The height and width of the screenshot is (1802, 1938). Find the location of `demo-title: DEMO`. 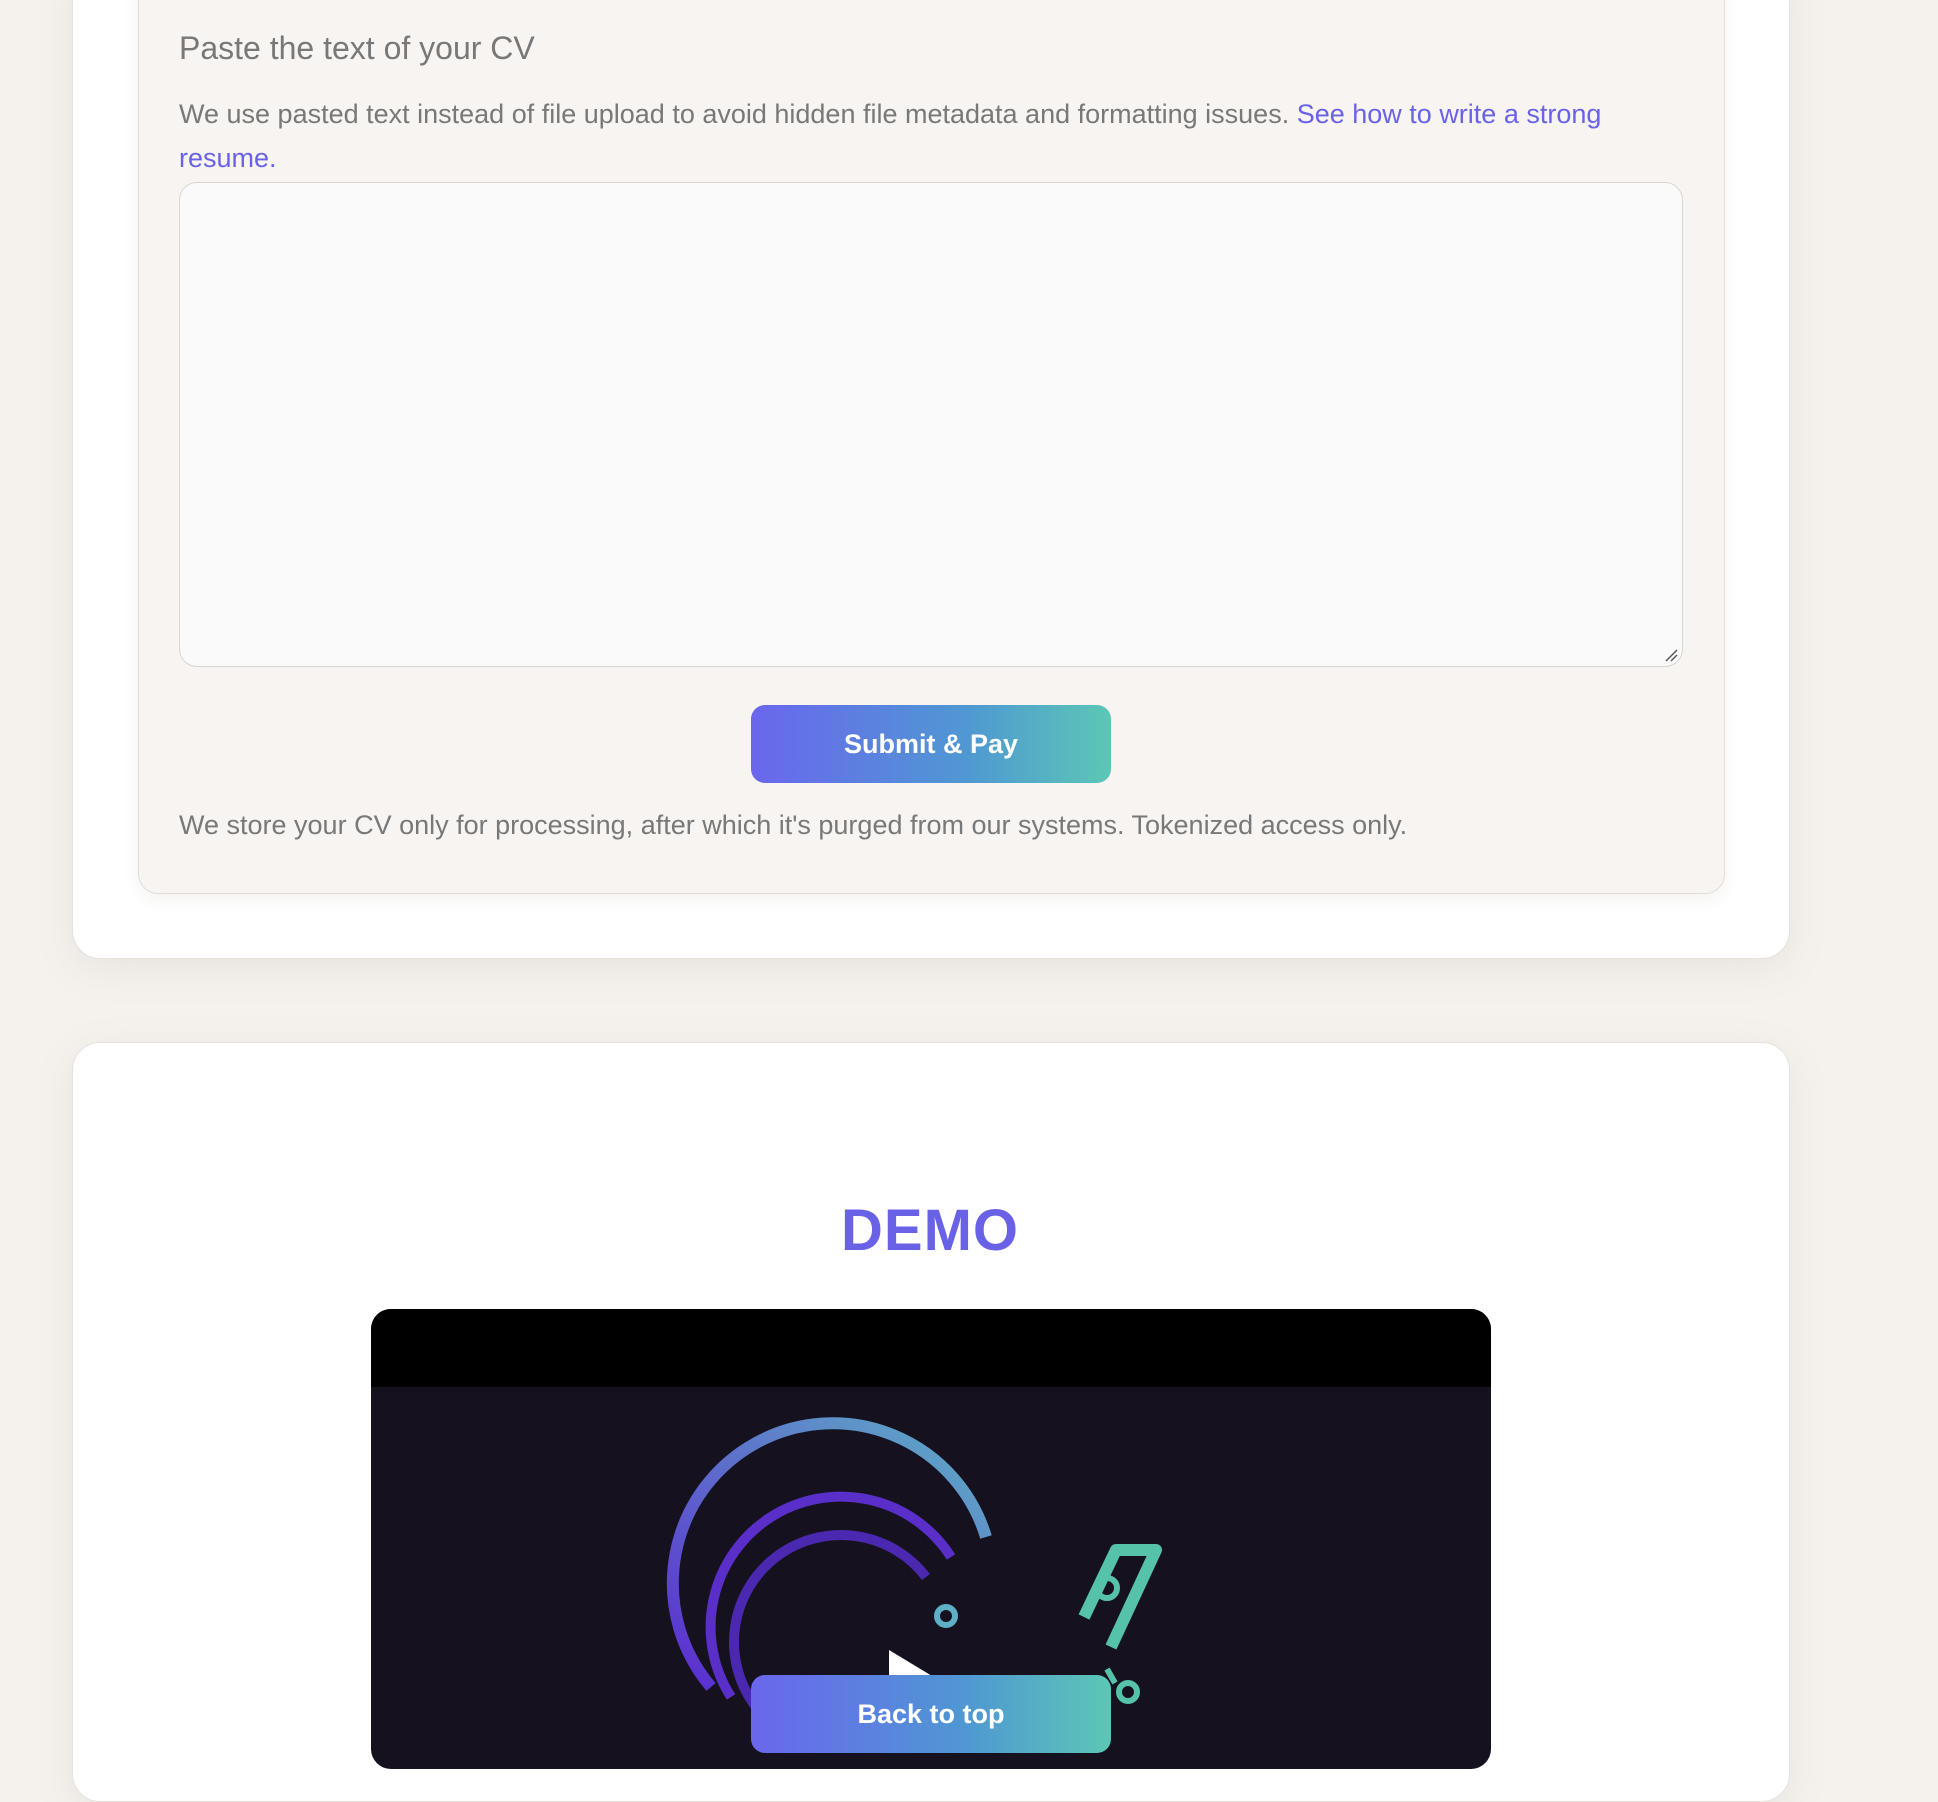

demo-title: DEMO is located at coordinates (930, 1230).